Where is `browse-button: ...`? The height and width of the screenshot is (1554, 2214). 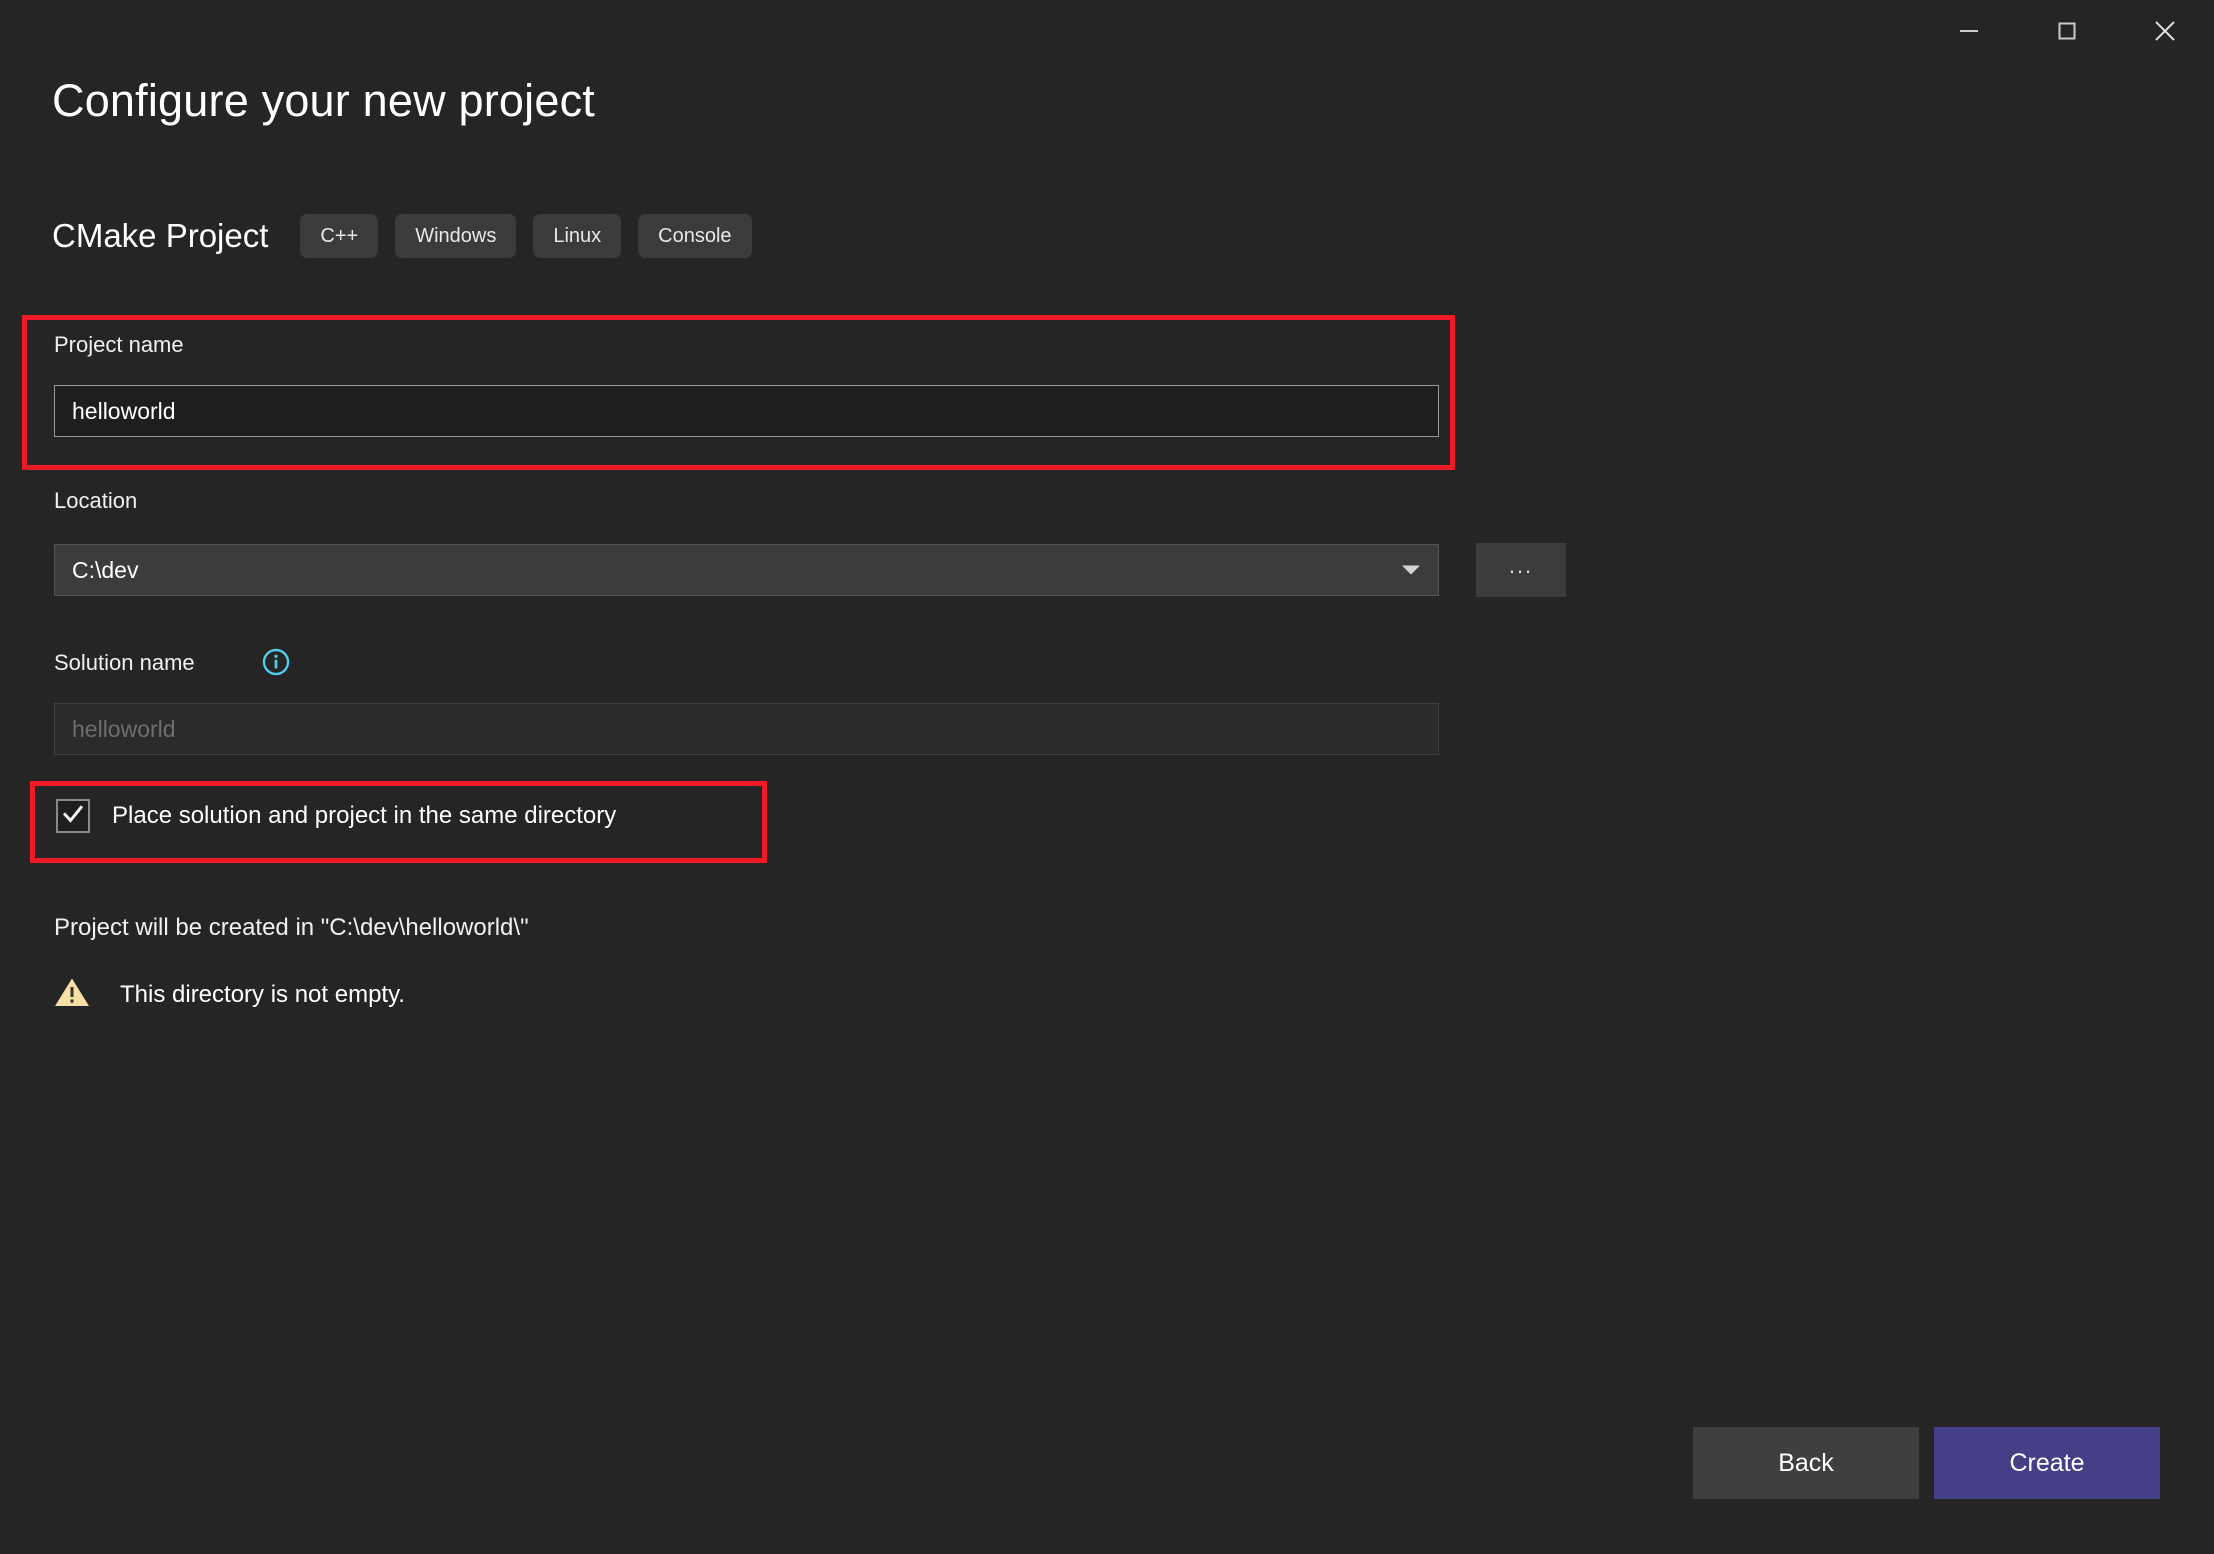
browse-button: ... is located at coordinates (1521, 570).